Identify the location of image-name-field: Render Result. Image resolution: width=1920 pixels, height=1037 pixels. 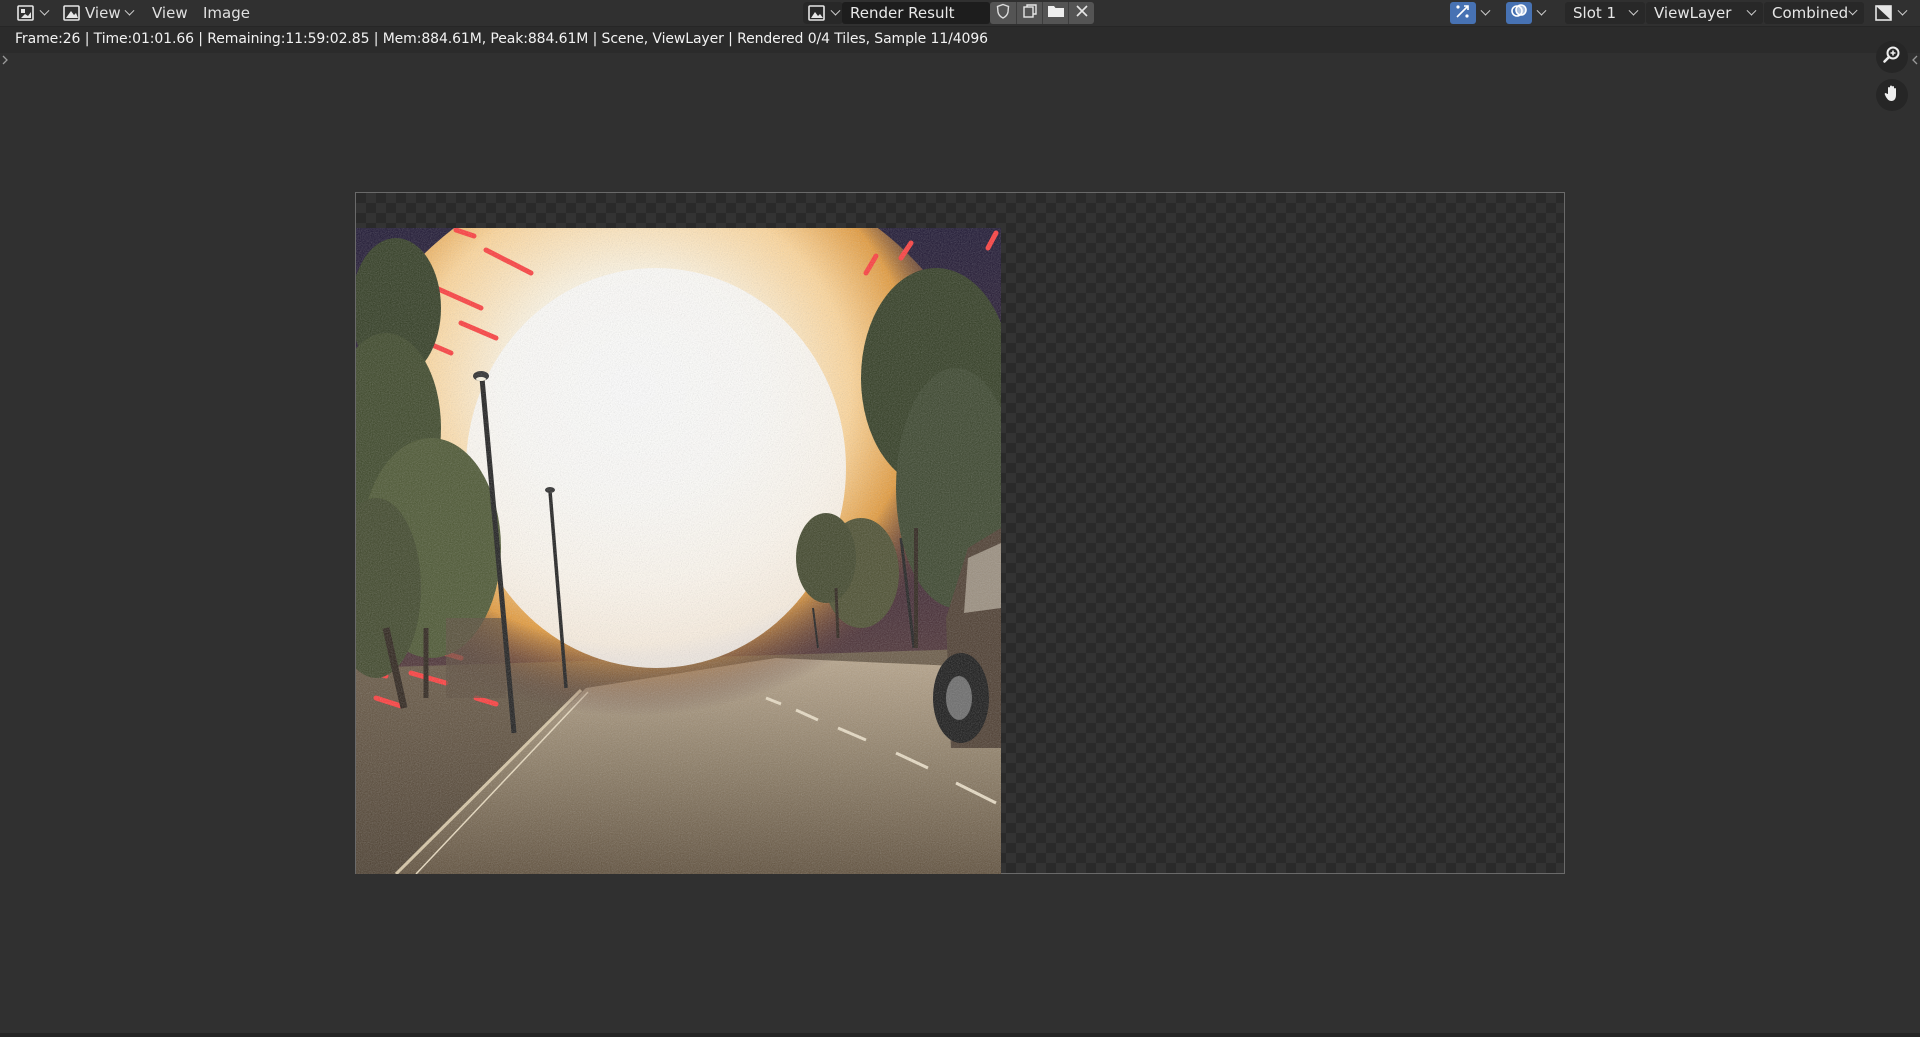
(916, 13).